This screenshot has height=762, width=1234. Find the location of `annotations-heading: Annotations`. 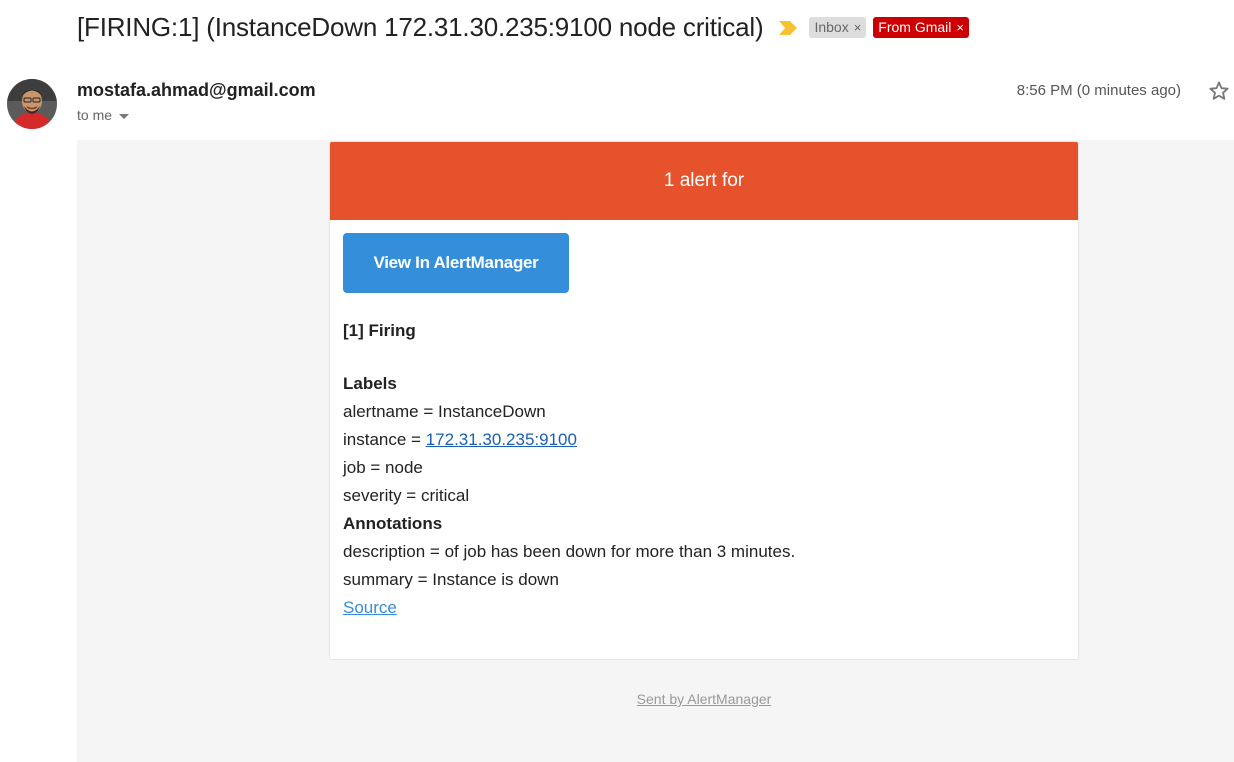

annotations-heading: Annotations is located at coordinates (393, 523).